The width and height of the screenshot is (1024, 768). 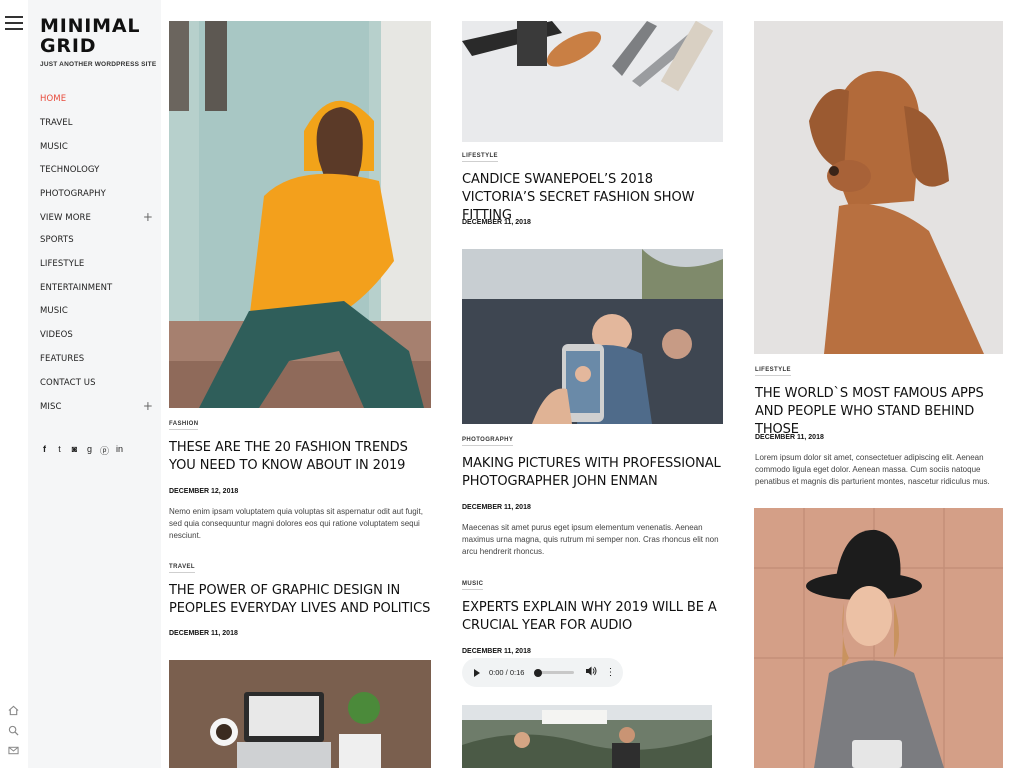 I want to click on dog-post-image, so click(x=878, y=187).